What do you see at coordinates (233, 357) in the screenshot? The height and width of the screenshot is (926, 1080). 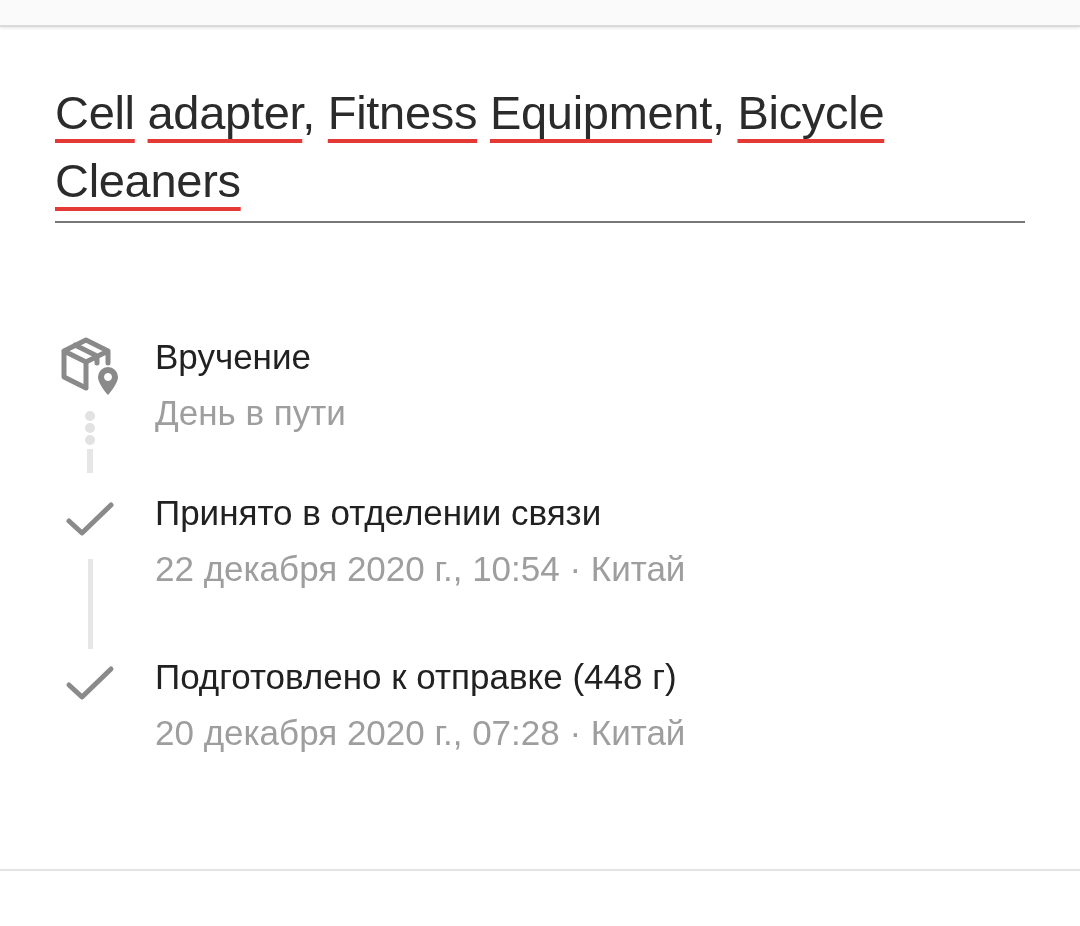 I see `event-title: Вручение` at bounding box center [233, 357].